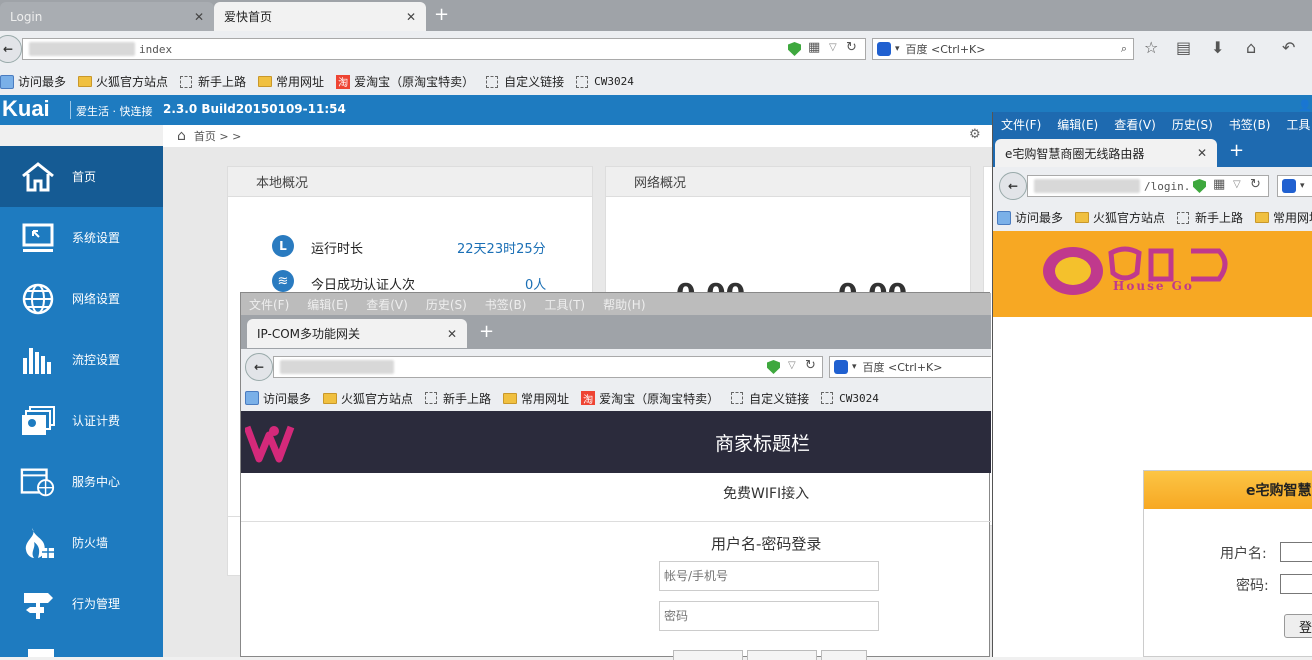 Image resolution: width=1312 pixels, height=660 pixels. I want to click on star-icon: ☆, so click(1151, 47).